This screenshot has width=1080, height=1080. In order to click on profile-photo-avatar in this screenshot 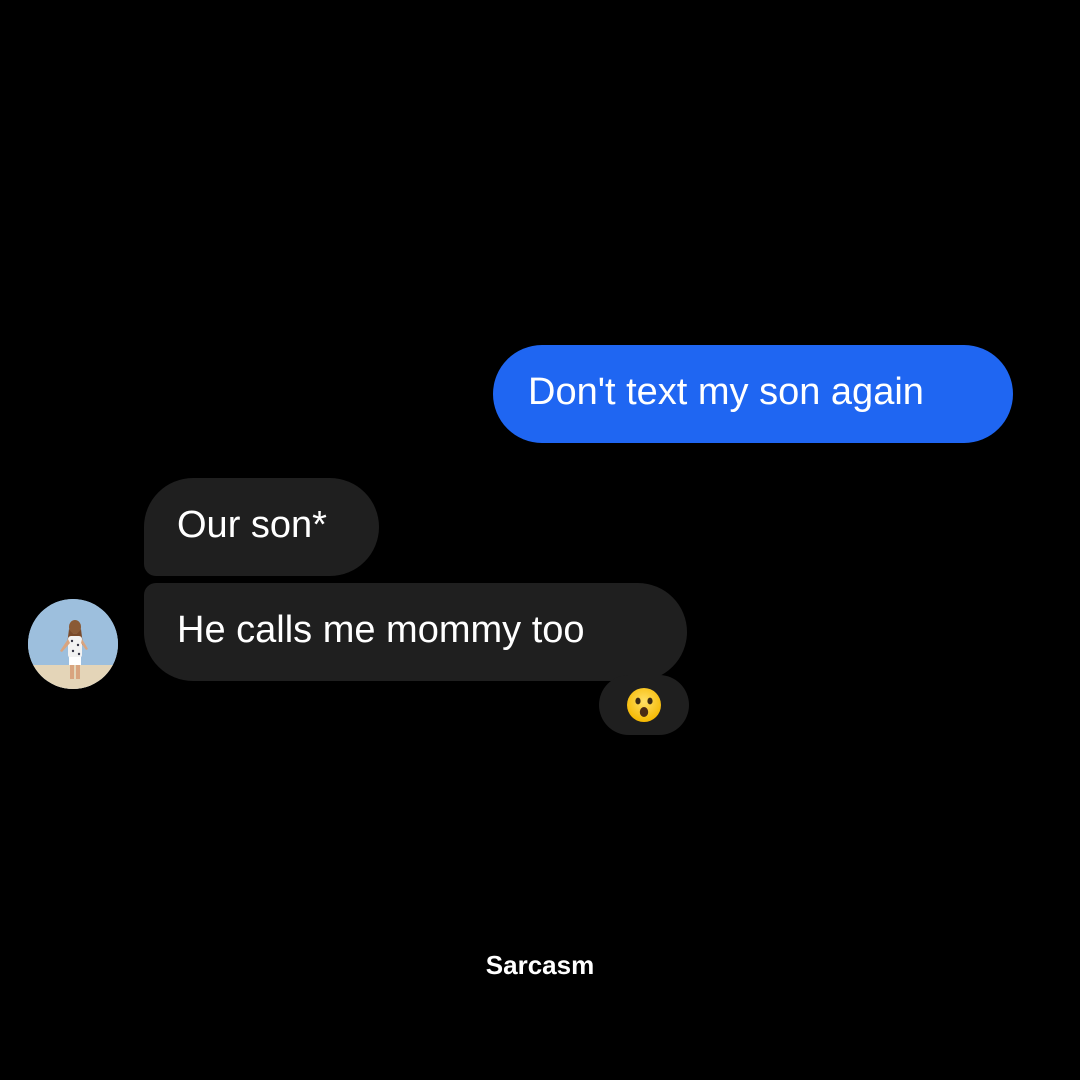, I will do `click(73, 644)`.